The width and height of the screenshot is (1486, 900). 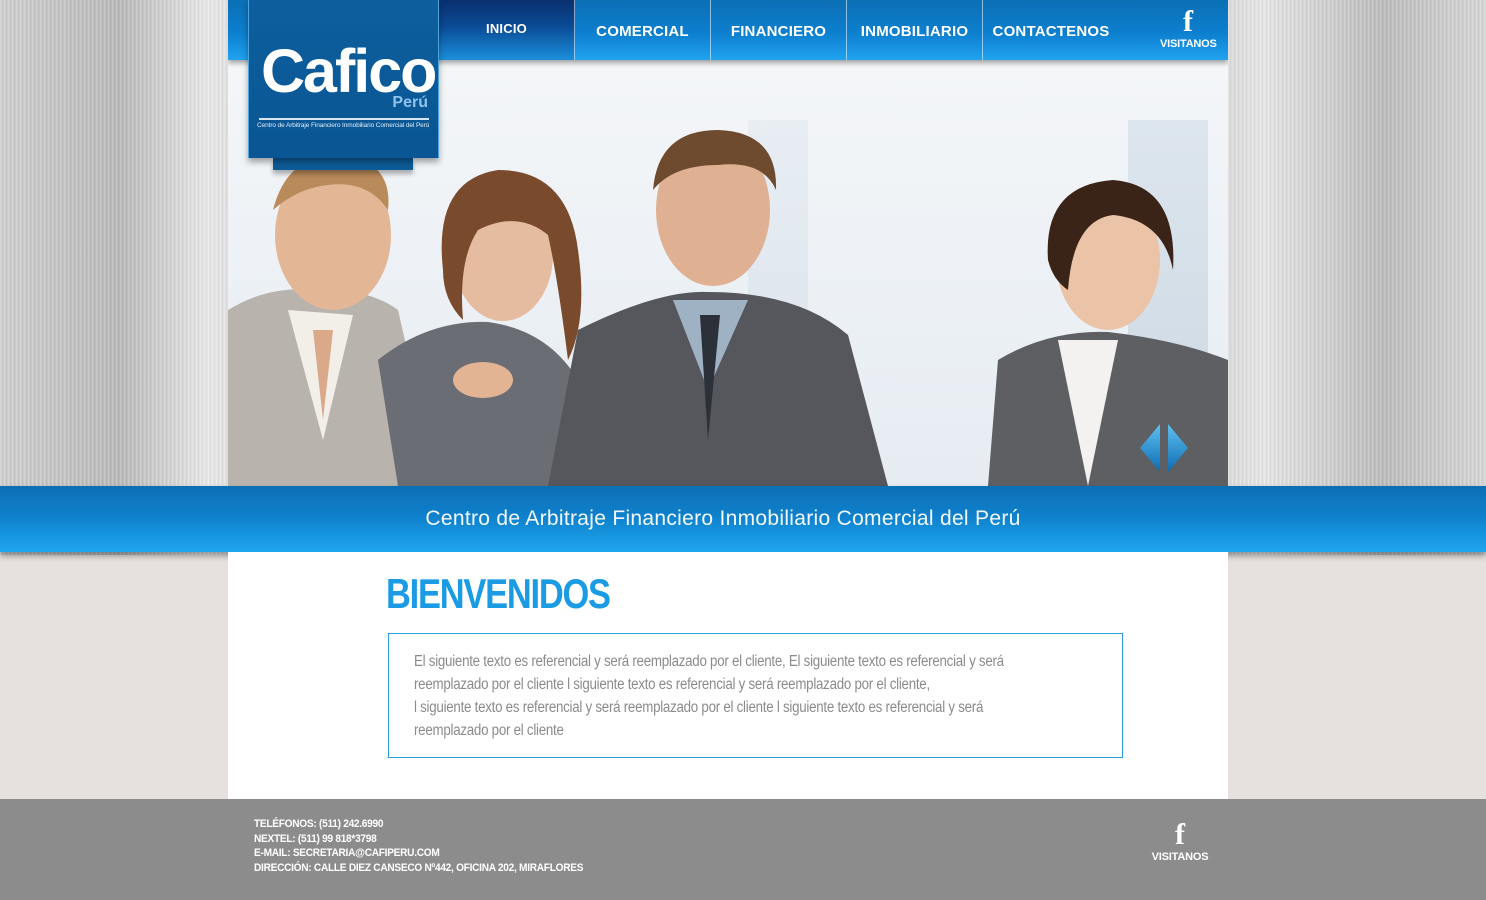 What do you see at coordinates (343, 164) in the screenshot?
I see `logo-tab-shadow` at bounding box center [343, 164].